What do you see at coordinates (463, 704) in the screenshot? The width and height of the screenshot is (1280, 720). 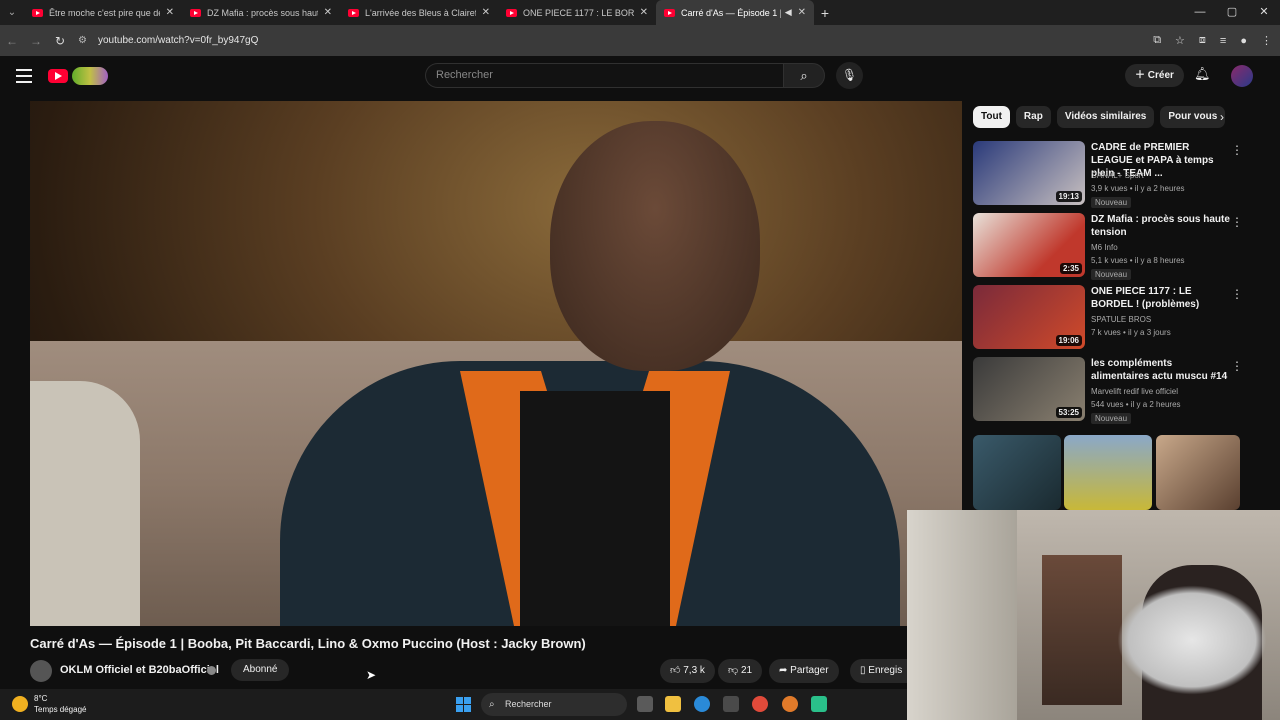 I see `windows-start-icon` at bounding box center [463, 704].